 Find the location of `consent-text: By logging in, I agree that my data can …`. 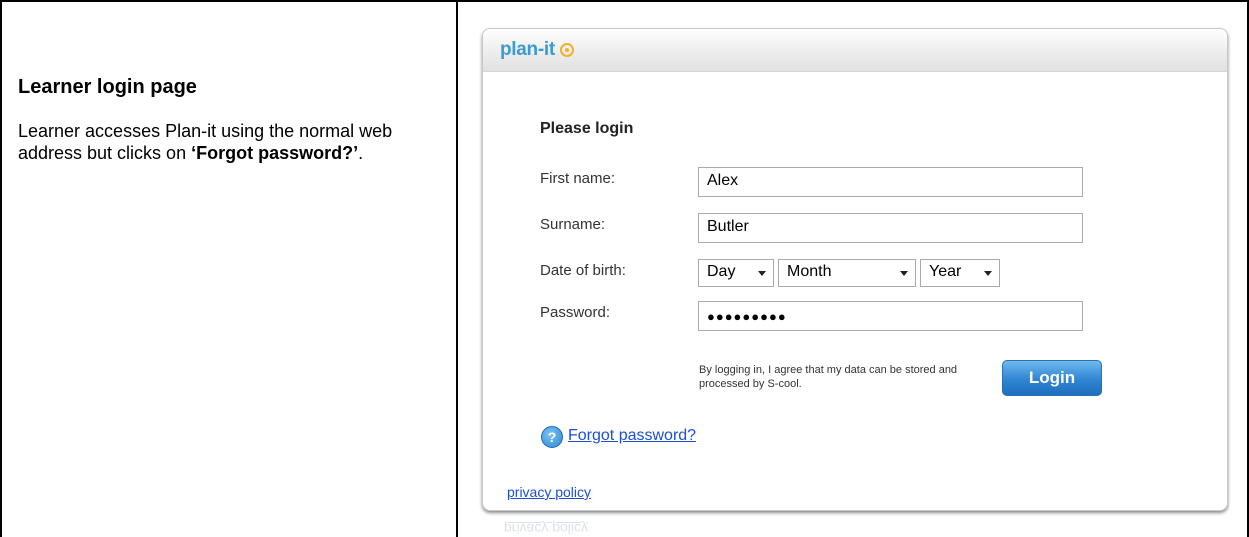

consent-text: By logging in, I agree that my data can … is located at coordinates (828, 377).